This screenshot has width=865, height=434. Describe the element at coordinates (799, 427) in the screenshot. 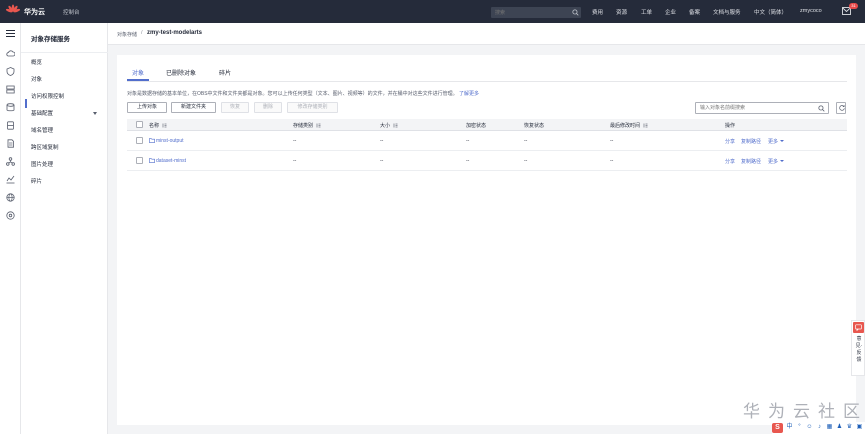

I see `ime-punctuation-icon: °` at that location.